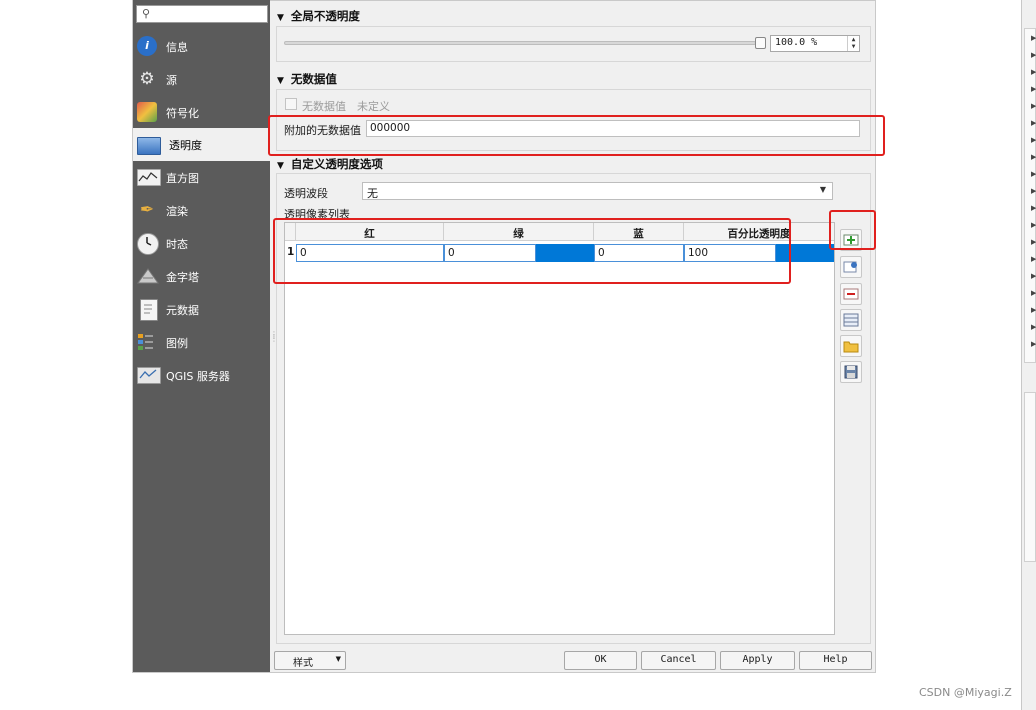  Describe the element at coordinates (597, 191) in the screenshot. I see `transparent-band-combo: 无 ▼` at that location.